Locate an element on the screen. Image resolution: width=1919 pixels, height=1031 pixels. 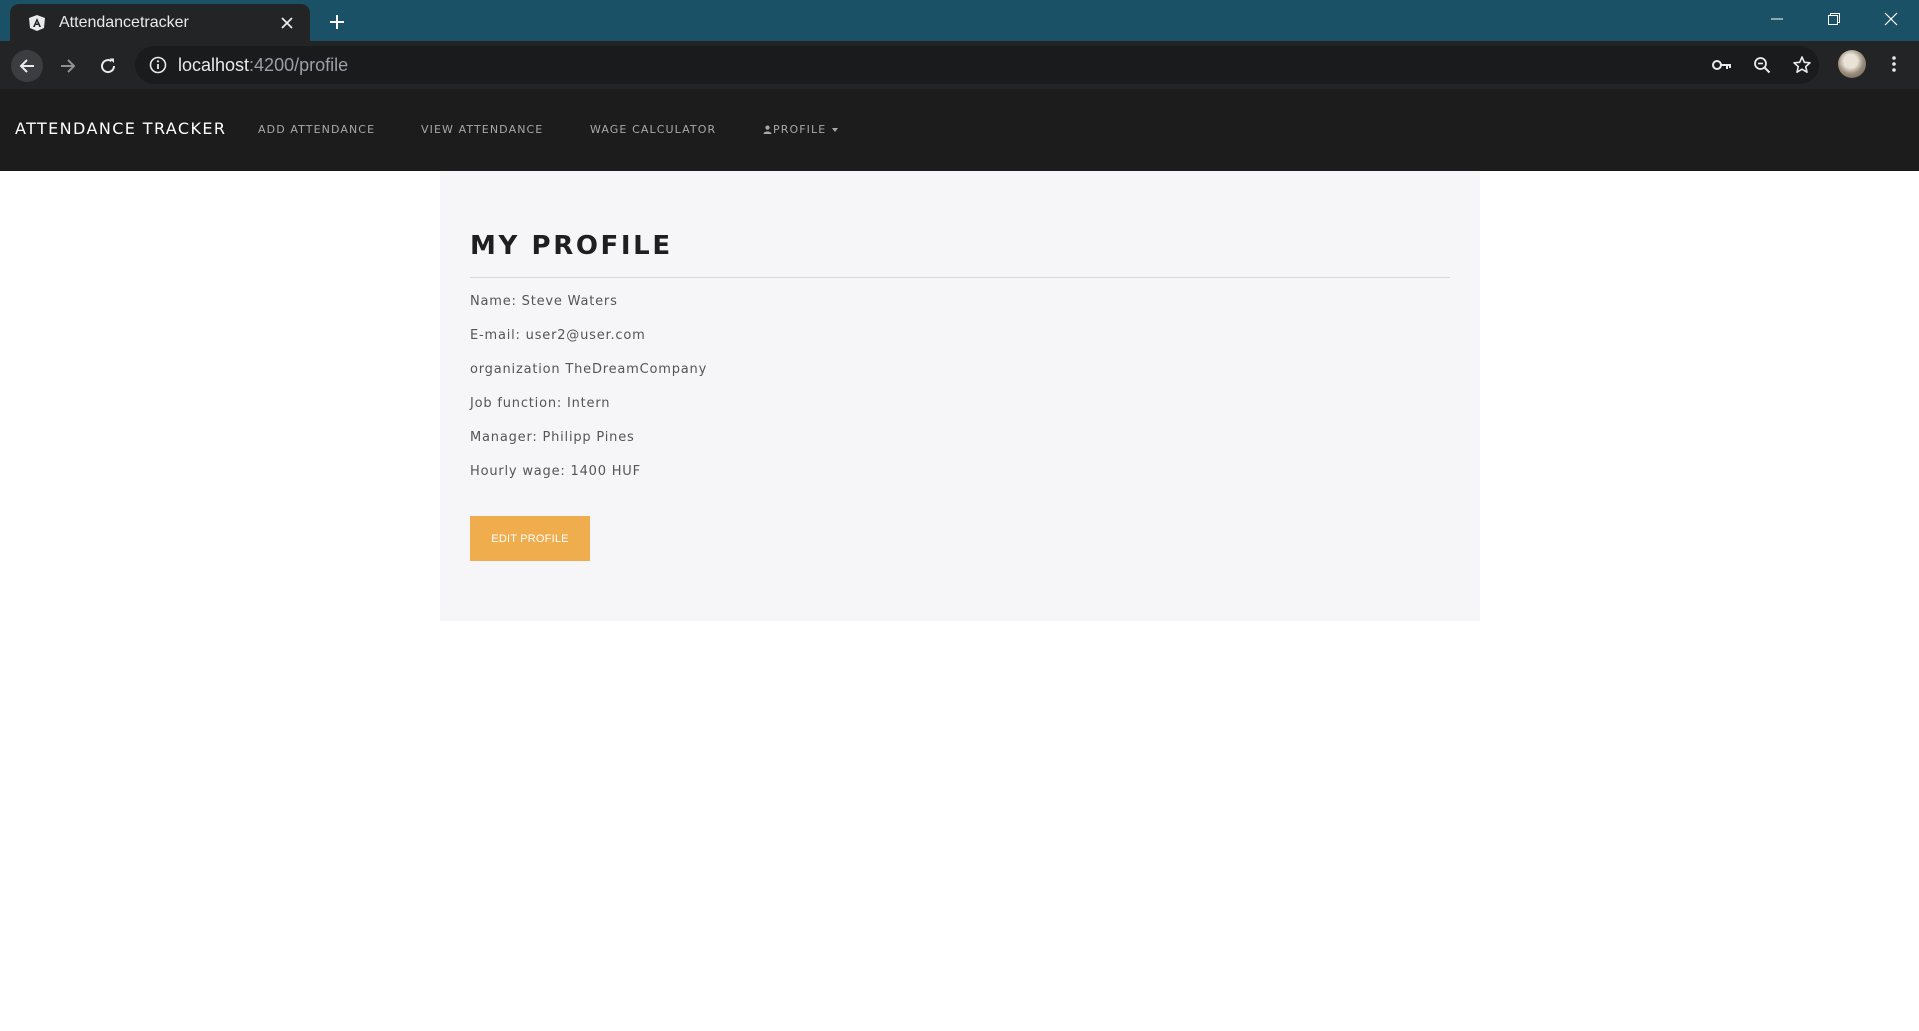
key-icon is located at coordinates (1722, 65).